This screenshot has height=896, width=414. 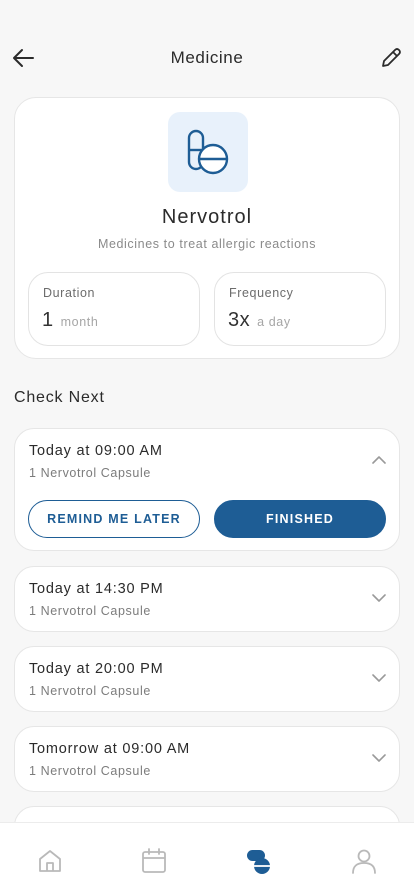 What do you see at coordinates (207, 679) in the screenshot?
I see `dose-card: Today at 20:00 PM 1 Nervotrol Capsule` at bounding box center [207, 679].